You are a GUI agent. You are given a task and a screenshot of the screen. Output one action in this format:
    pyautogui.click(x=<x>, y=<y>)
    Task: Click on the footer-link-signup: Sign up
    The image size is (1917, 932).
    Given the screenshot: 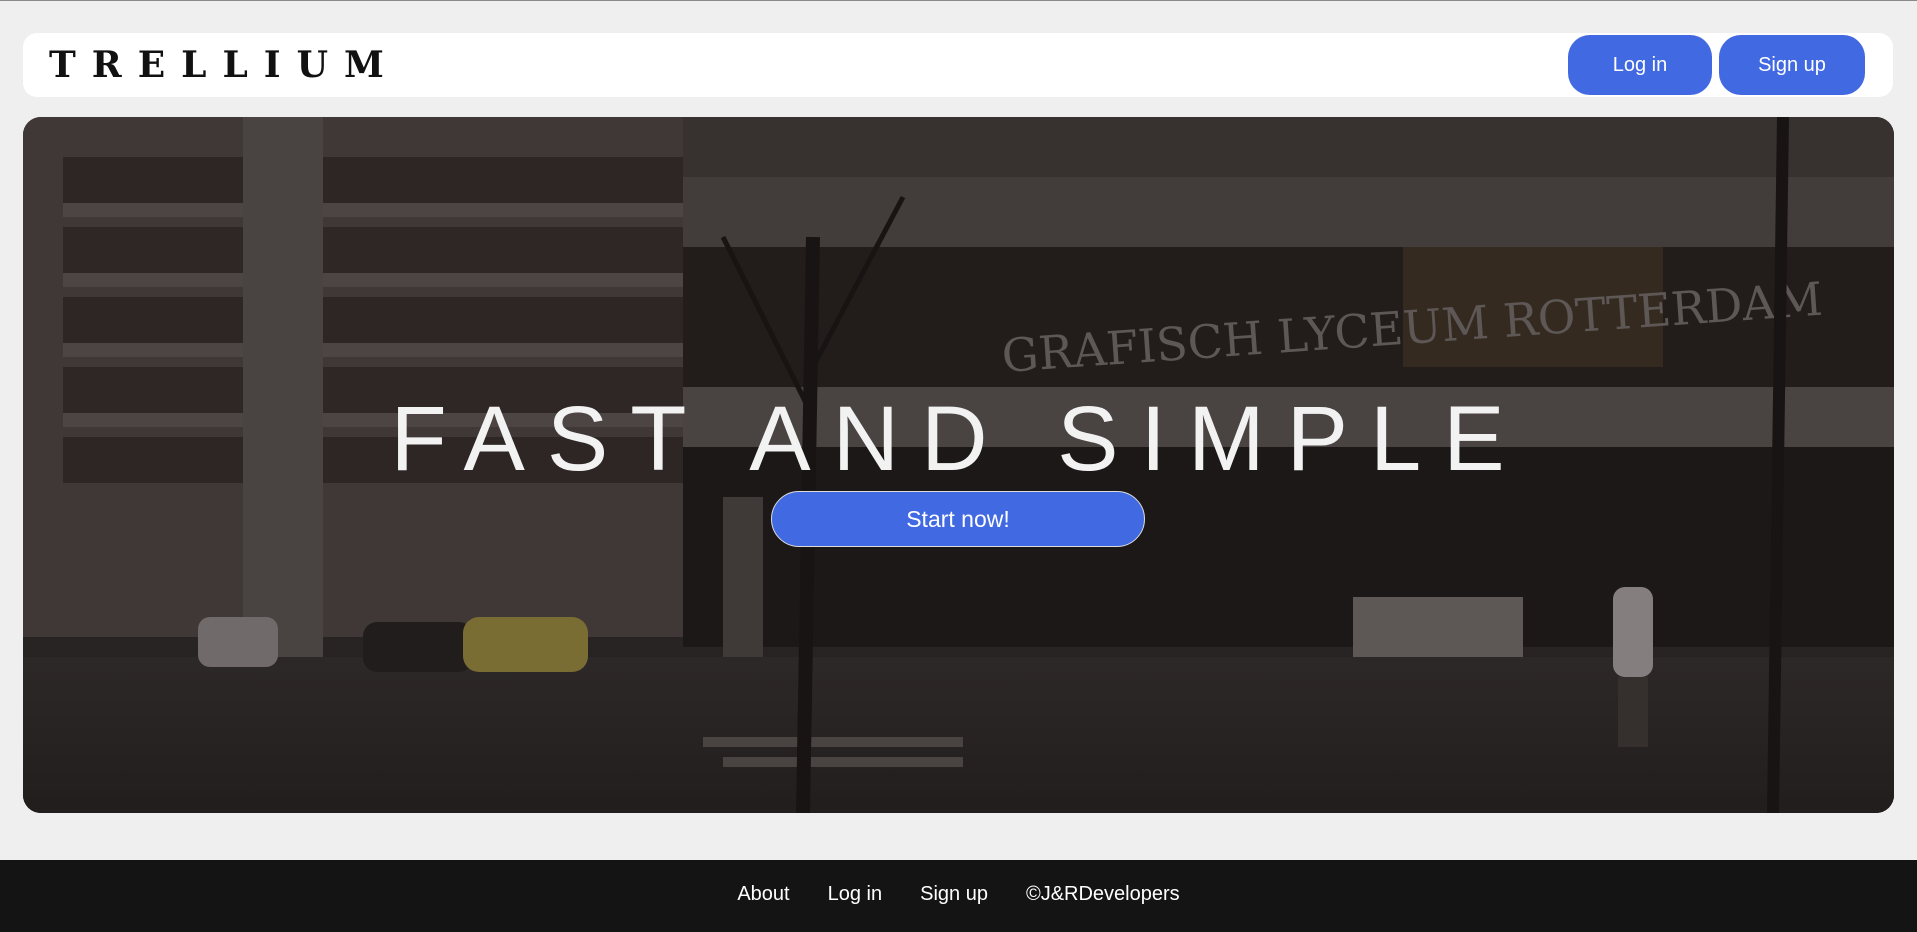 What is the action you would take?
    pyautogui.click(x=954, y=894)
    